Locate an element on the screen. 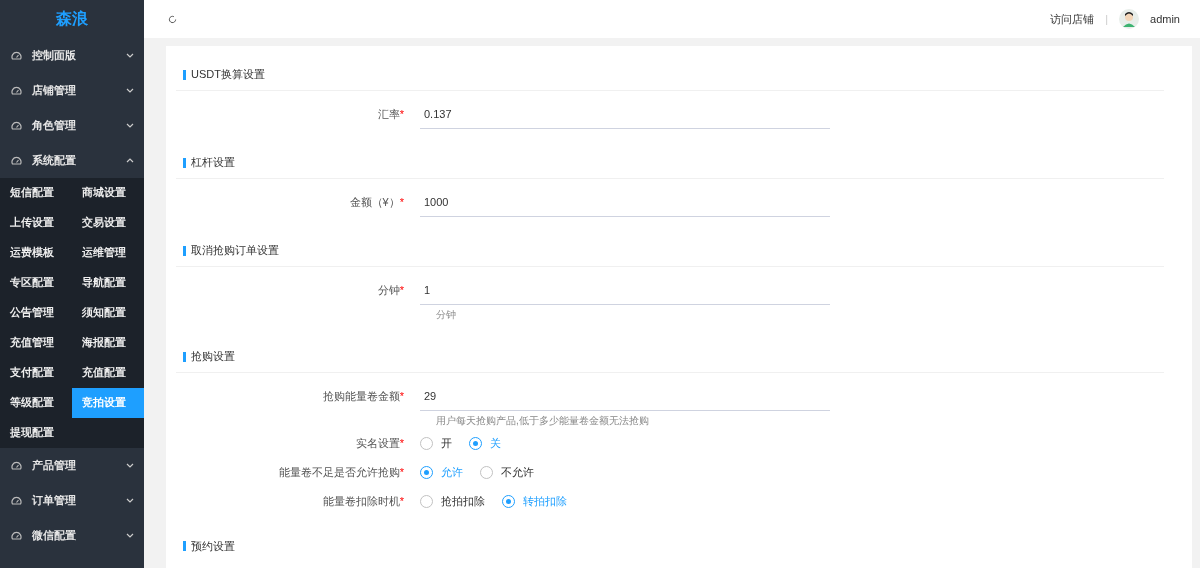  field-label: 能量卷扣除时机* is located at coordinates (363, 502).